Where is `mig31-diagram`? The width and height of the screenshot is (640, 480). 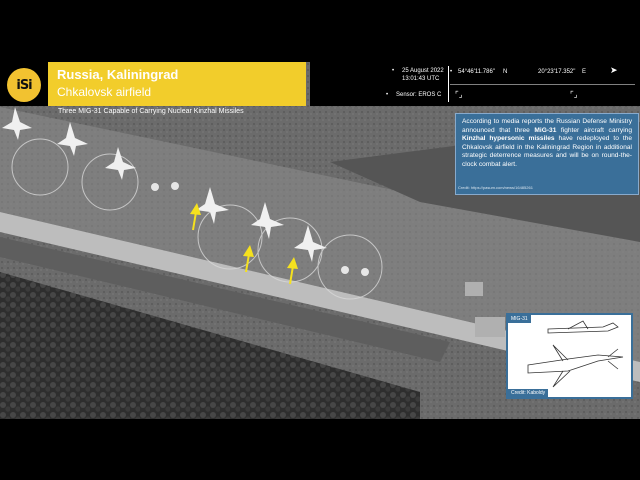
mig31-diagram is located at coordinates (575, 354).